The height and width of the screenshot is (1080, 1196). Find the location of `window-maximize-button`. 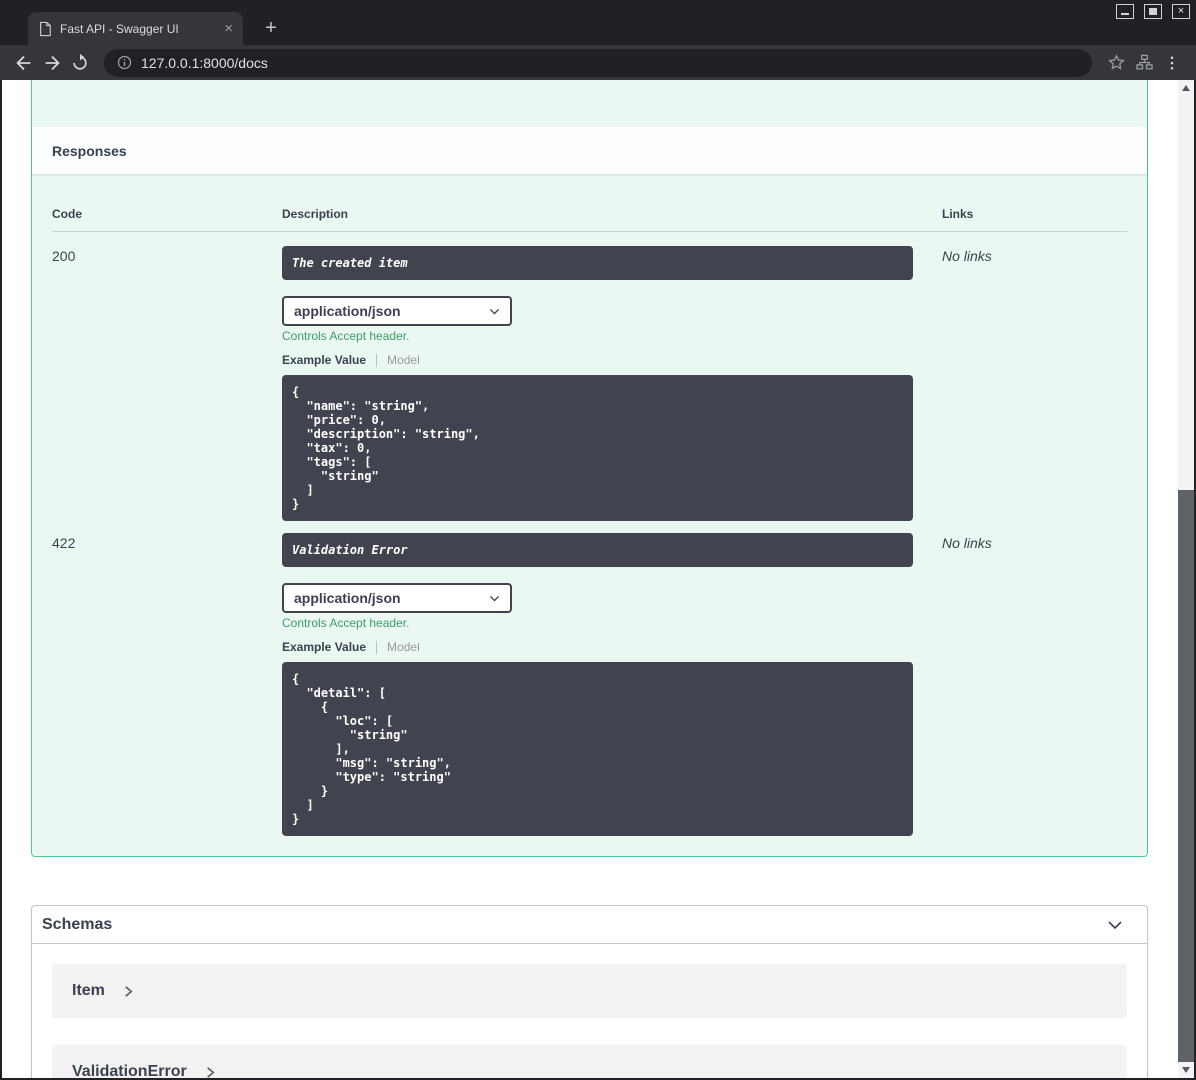

window-maximize-button is located at coordinates (1153, 11).